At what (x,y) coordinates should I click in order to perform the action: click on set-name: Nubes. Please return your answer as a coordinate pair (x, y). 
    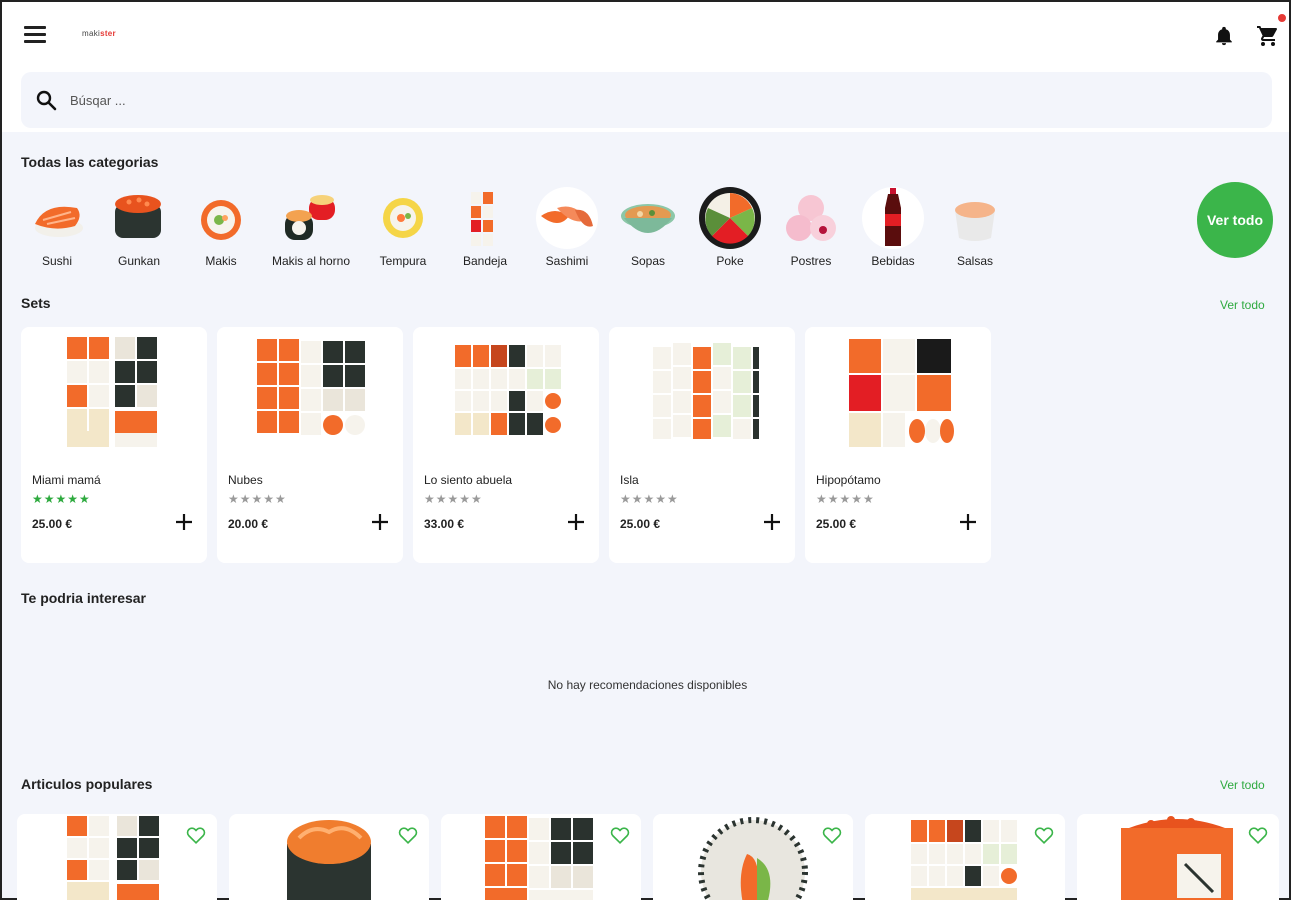
    Looking at the image, I should click on (245, 480).